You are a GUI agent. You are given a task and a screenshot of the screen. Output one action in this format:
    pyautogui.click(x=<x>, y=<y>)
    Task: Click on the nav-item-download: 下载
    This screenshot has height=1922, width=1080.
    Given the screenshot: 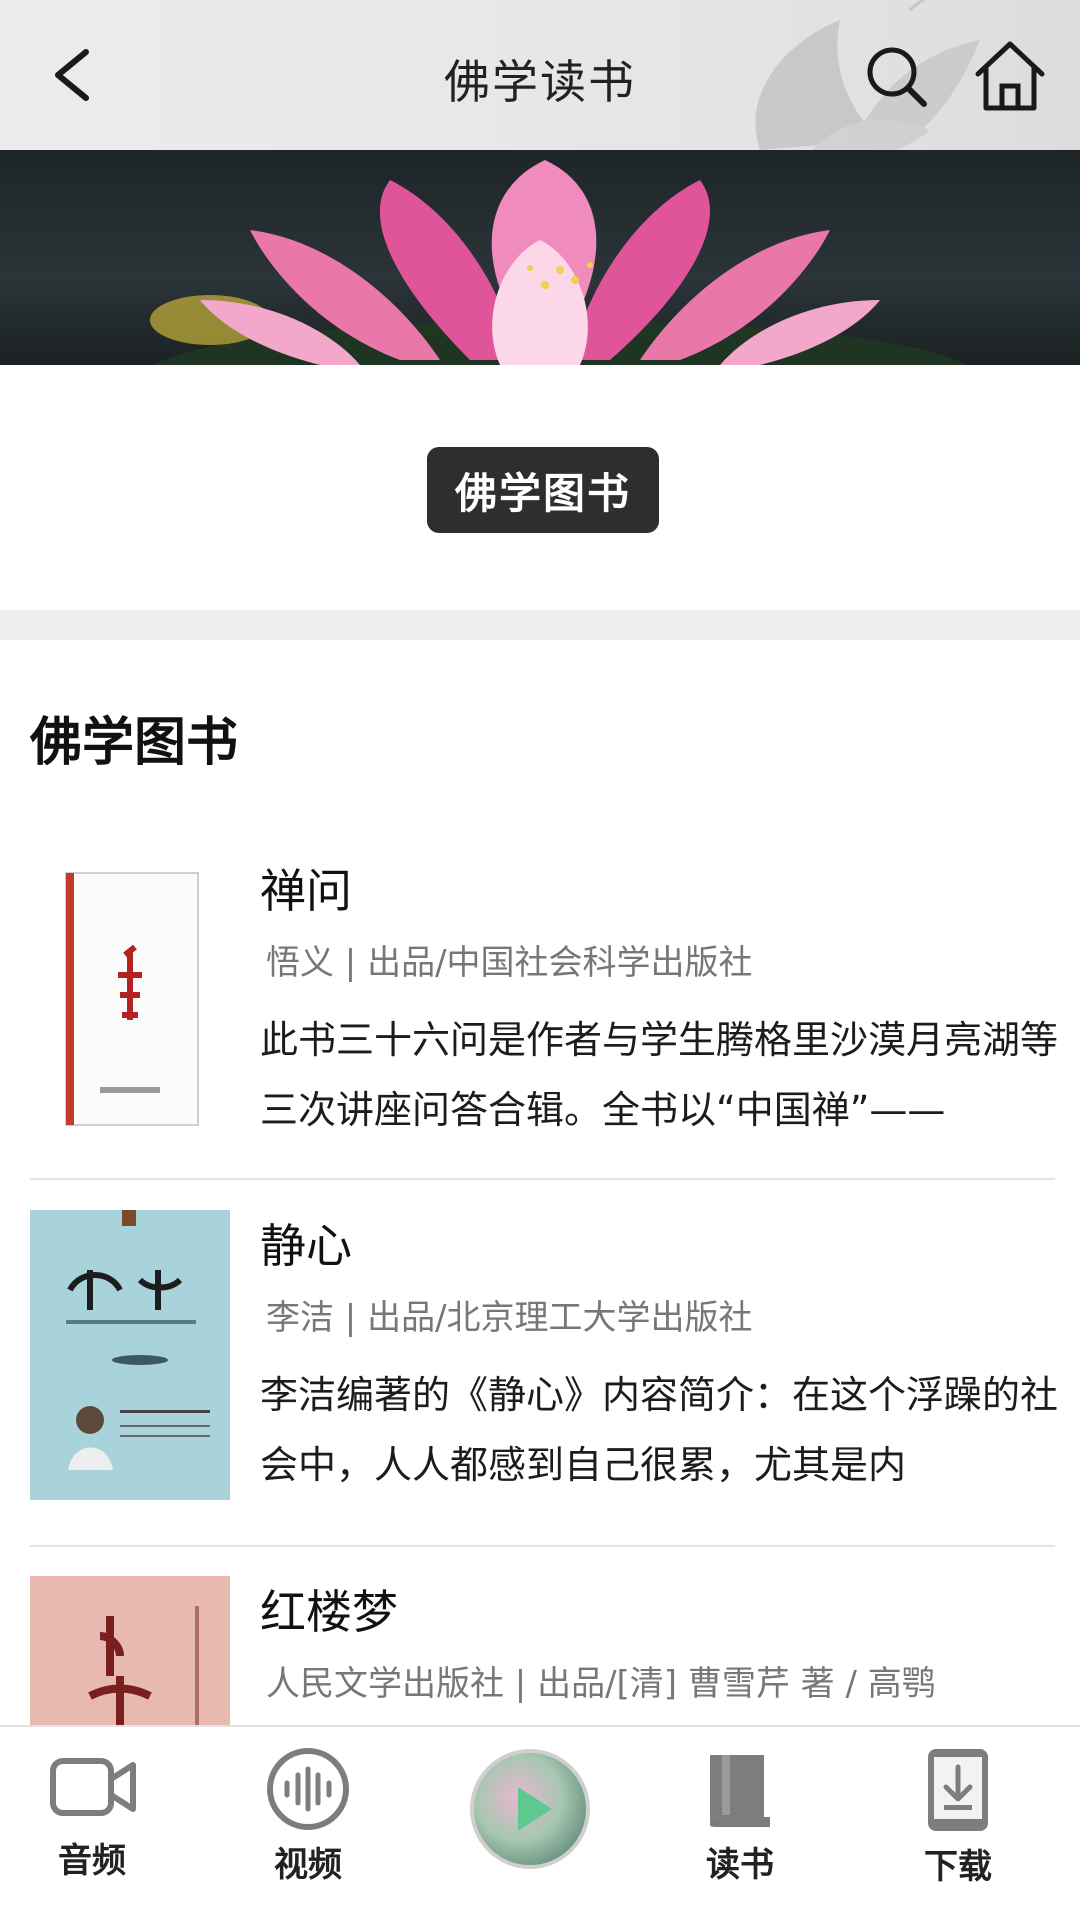 What is the action you would take?
    pyautogui.click(x=958, y=1827)
    